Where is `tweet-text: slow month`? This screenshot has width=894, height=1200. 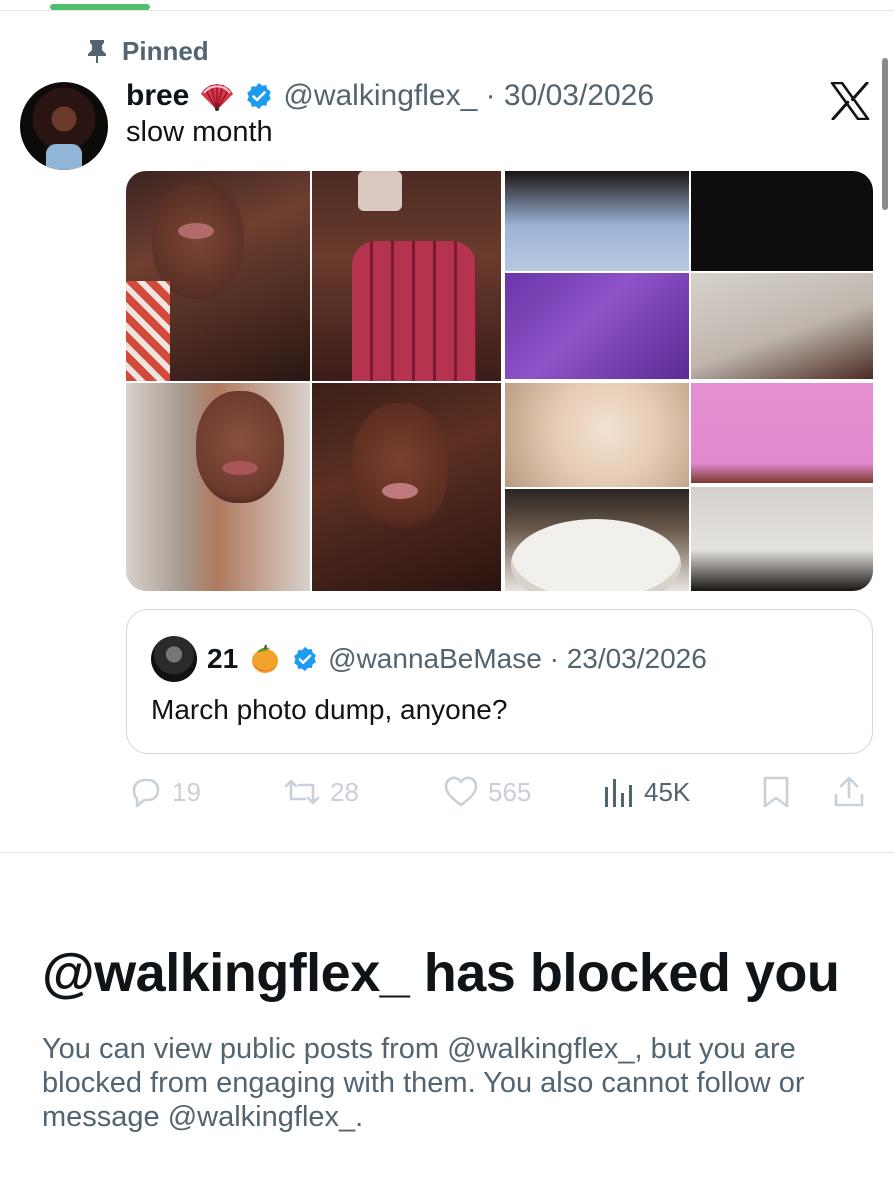 tweet-text: slow month is located at coordinates (199, 132).